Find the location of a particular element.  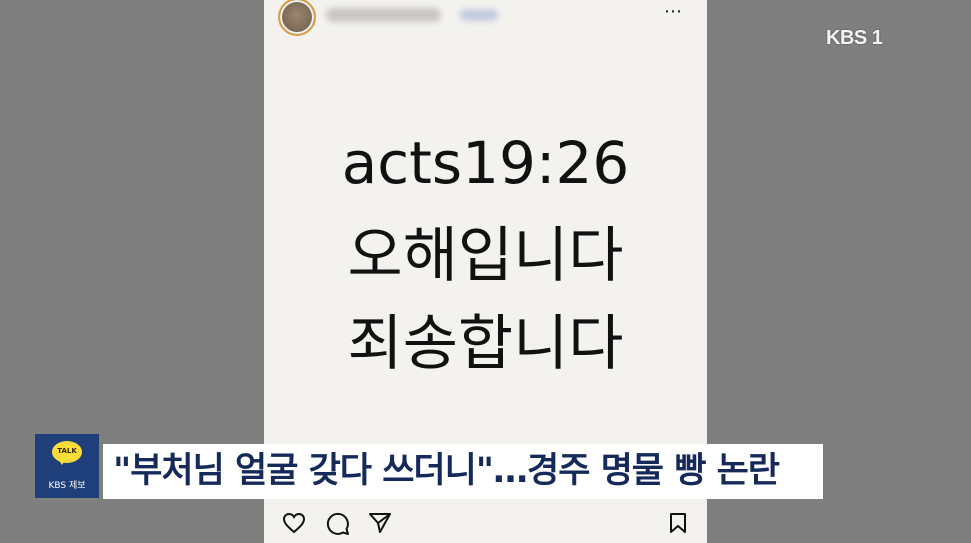

bookmark-icon is located at coordinates (678, 523).